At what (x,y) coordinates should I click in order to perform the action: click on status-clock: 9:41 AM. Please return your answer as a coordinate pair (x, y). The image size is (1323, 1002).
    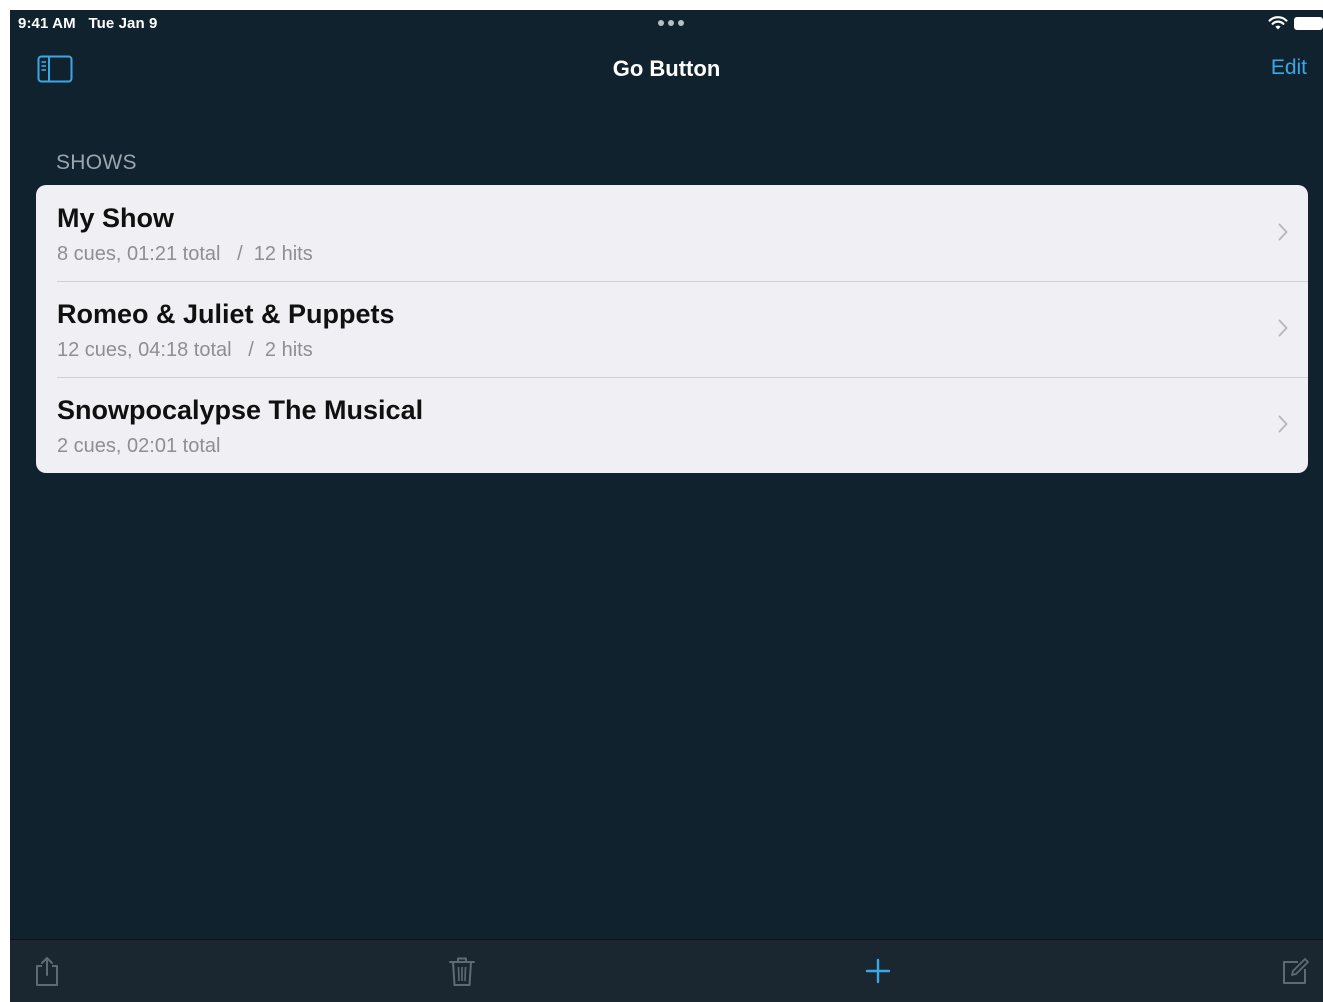
    Looking at the image, I should click on (47, 23).